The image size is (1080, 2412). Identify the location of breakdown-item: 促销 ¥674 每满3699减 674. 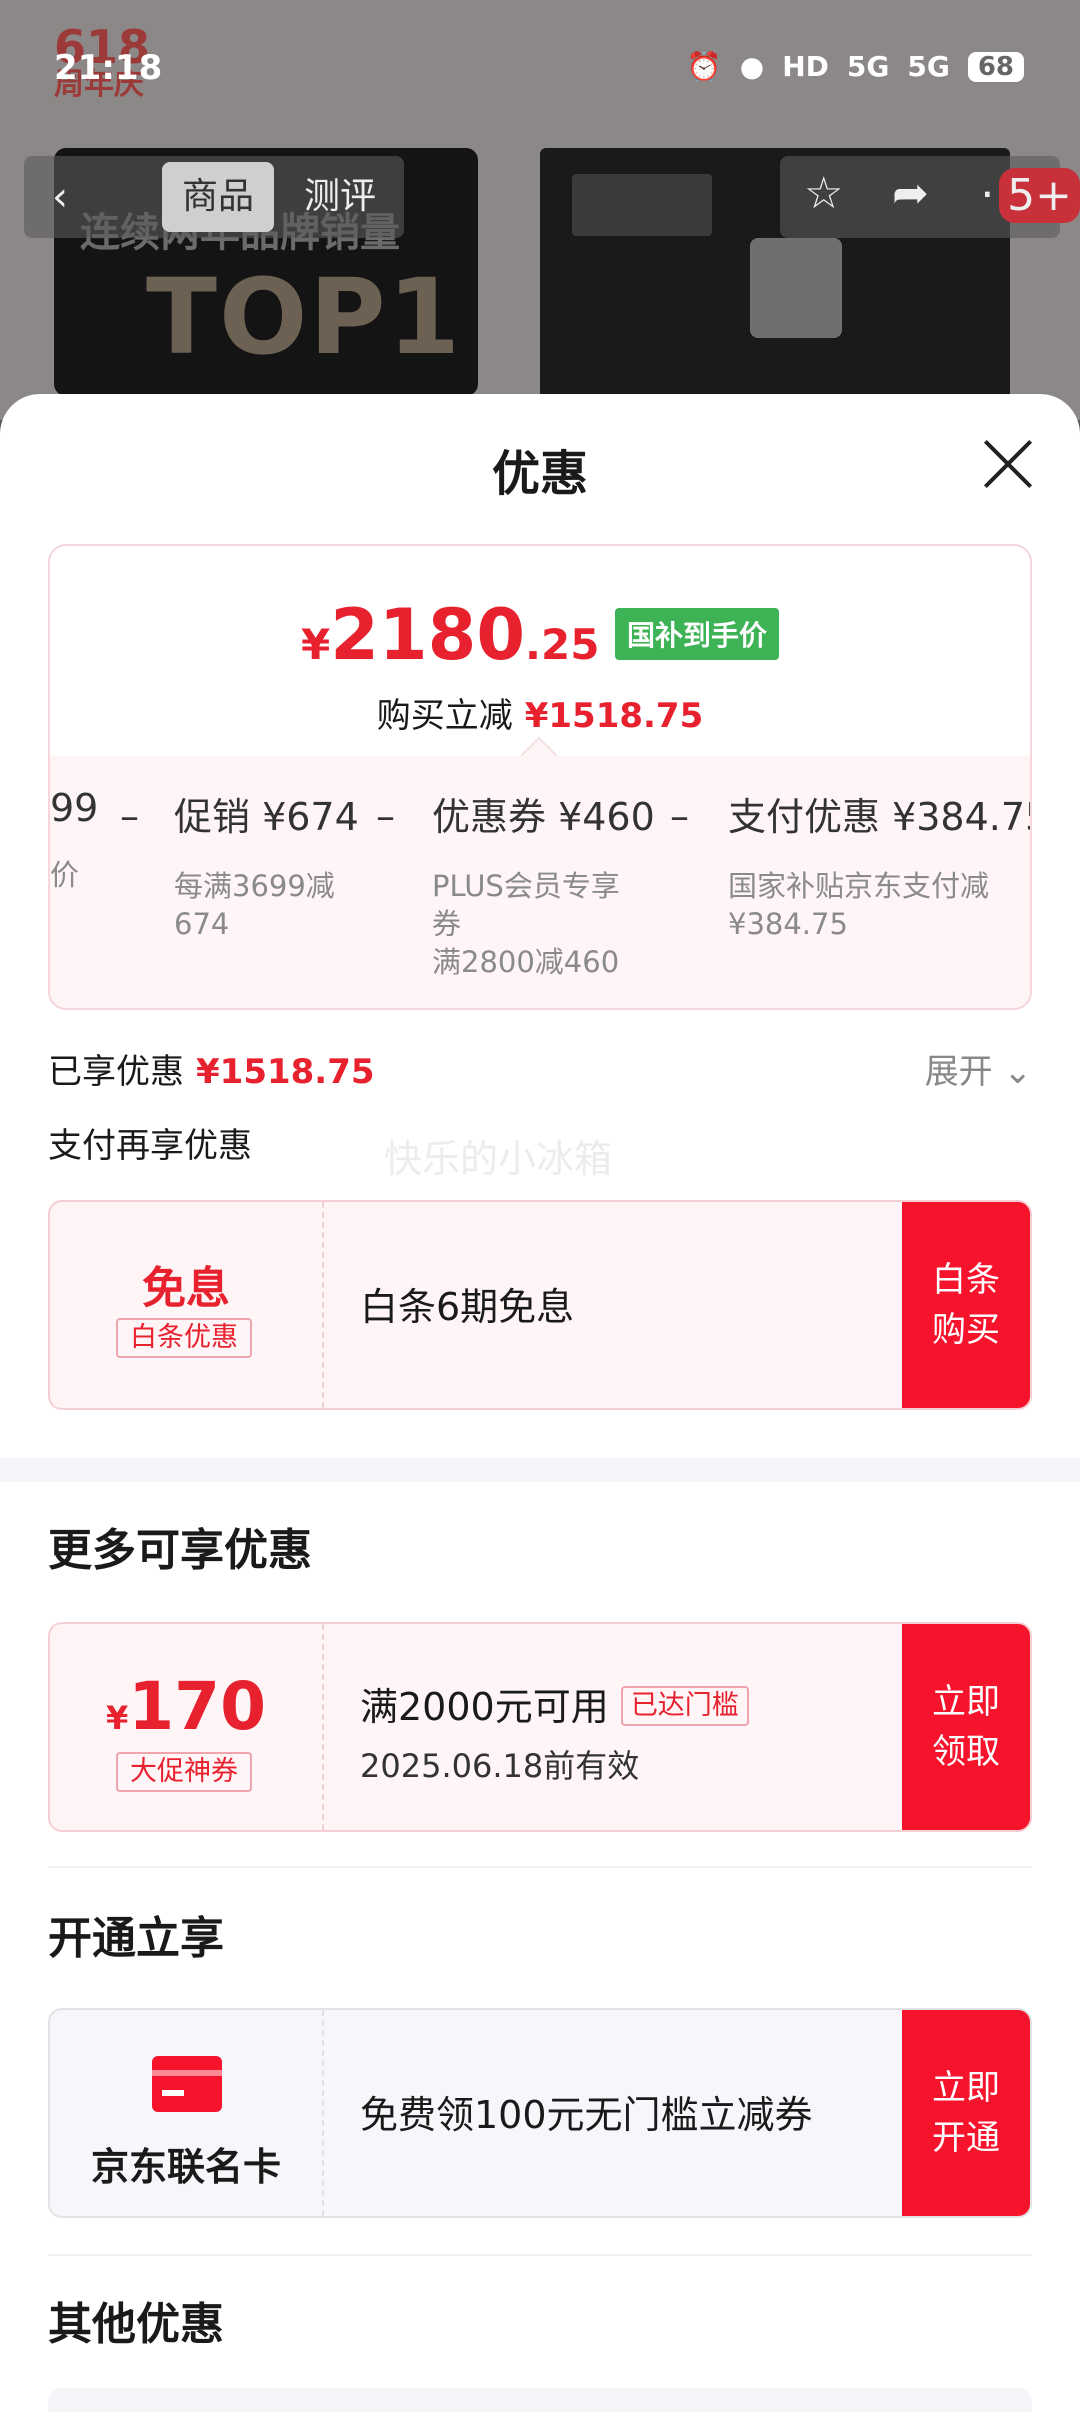
(266, 864).